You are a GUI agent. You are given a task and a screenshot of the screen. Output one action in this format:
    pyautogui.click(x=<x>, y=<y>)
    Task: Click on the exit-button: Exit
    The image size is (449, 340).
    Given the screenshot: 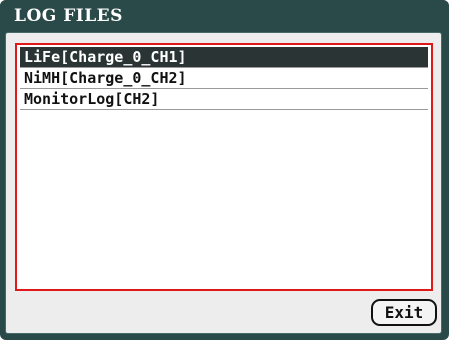 What is the action you would take?
    pyautogui.click(x=404, y=312)
    